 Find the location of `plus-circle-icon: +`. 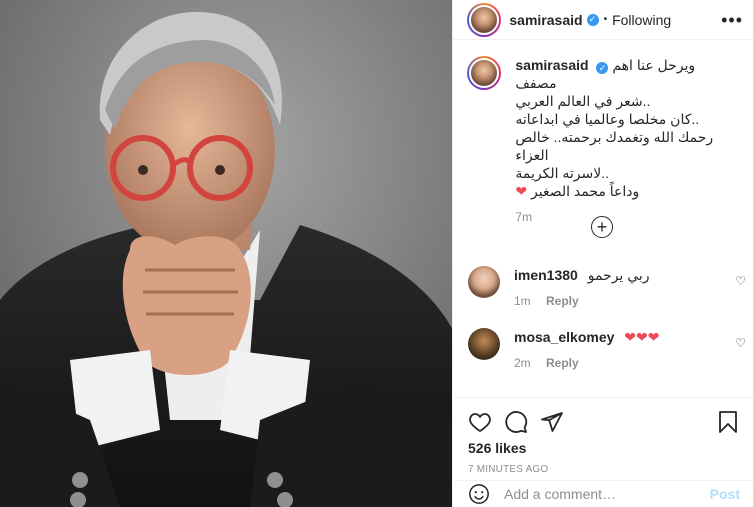

plus-circle-icon: + is located at coordinates (602, 227).